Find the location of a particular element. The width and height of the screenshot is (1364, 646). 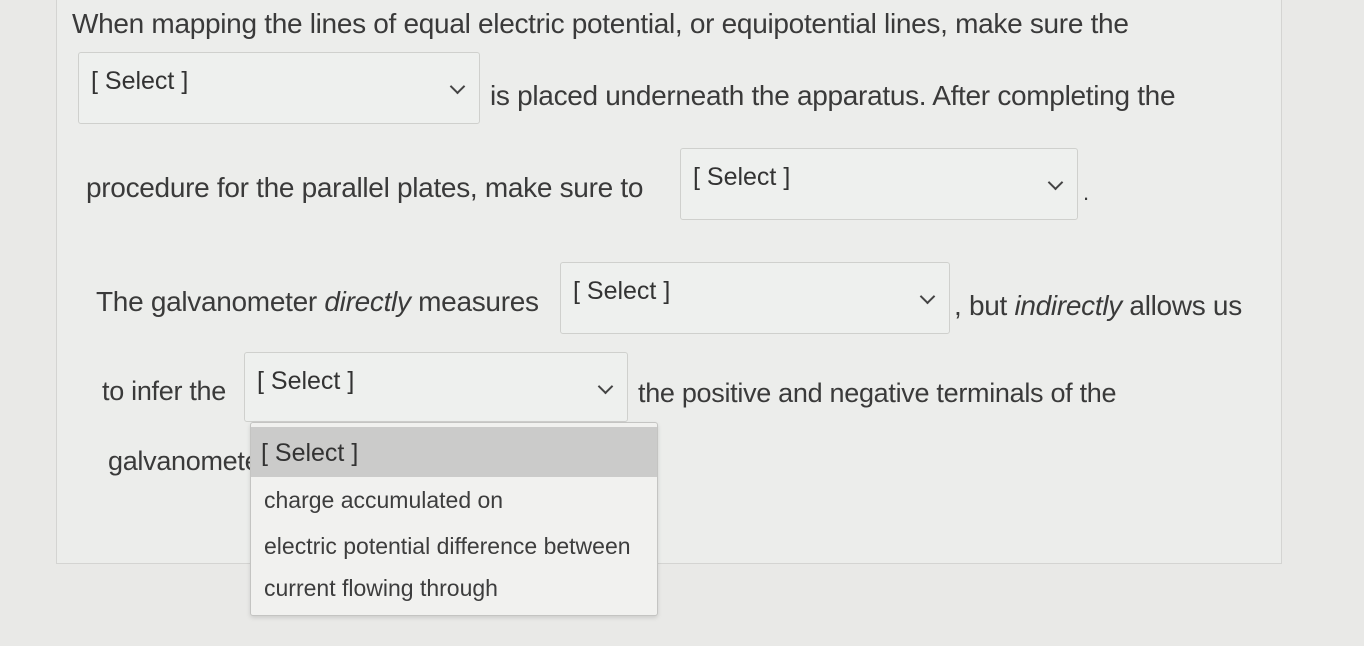

dropdown-option-potential-difference: electric potential difference between is located at coordinates (454, 545).